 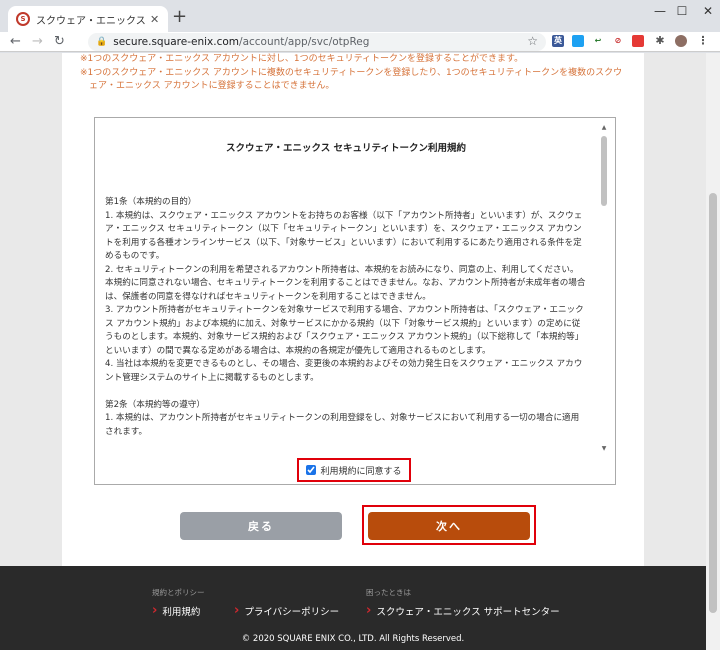 I want to click on menu-kebab-icon: ⋮, so click(x=703, y=41).